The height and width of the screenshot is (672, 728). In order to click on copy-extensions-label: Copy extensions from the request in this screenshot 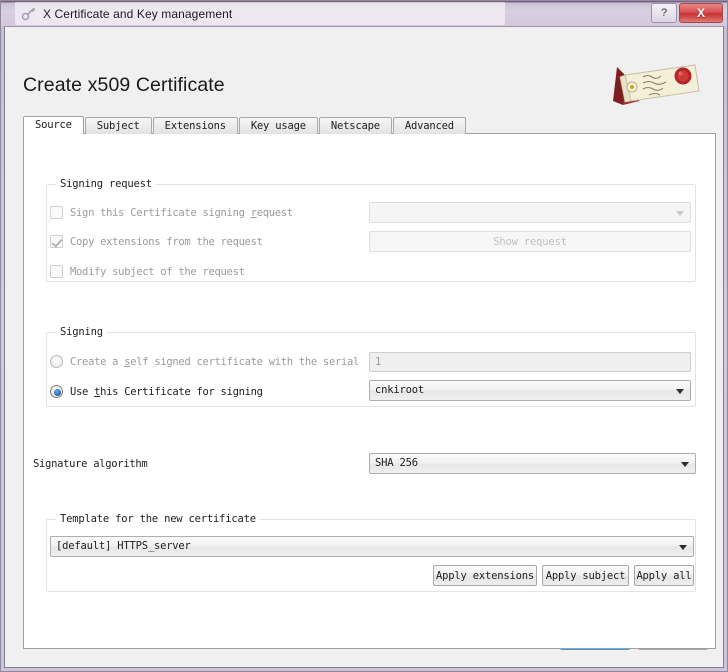, I will do `click(166, 241)`.